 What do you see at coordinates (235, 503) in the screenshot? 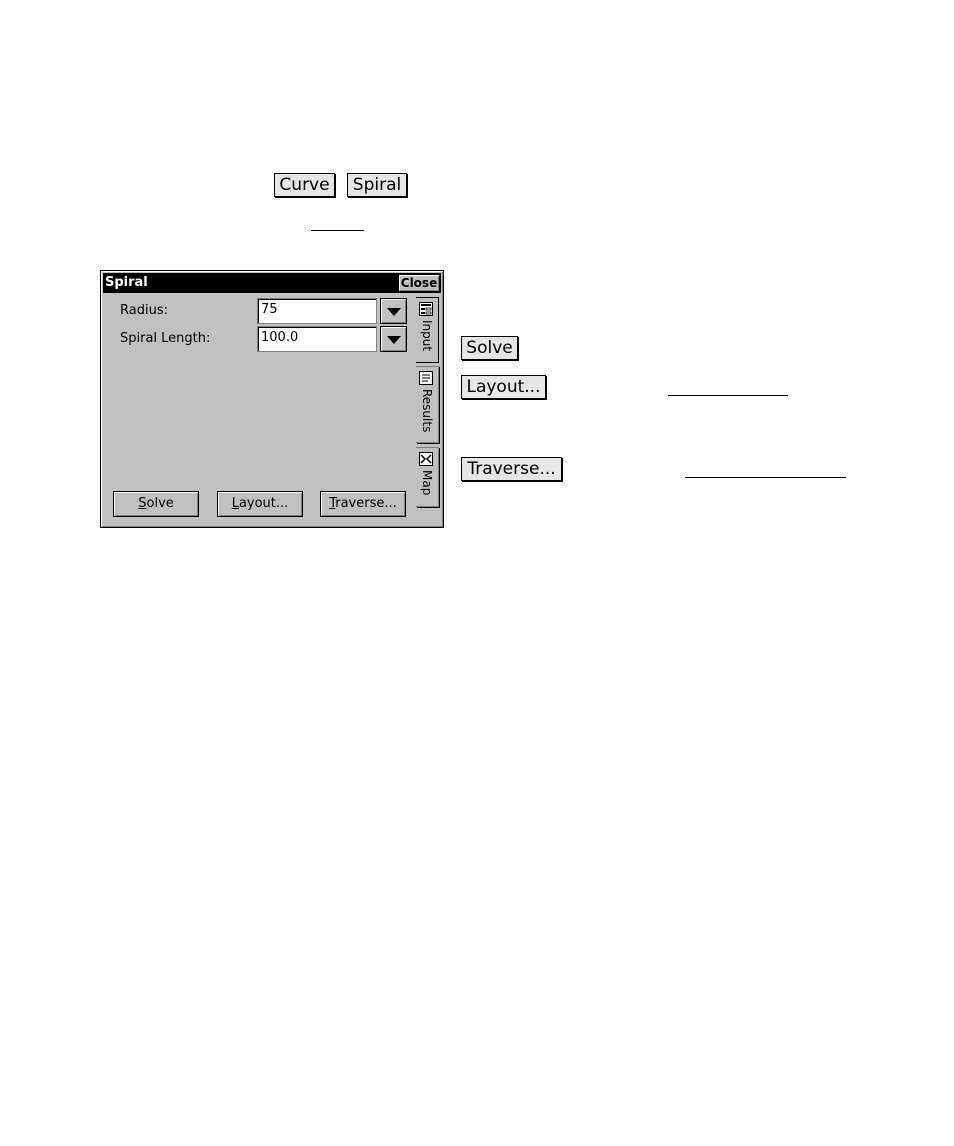
I see `layout-mnemonic: L` at bounding box center [235, 503].